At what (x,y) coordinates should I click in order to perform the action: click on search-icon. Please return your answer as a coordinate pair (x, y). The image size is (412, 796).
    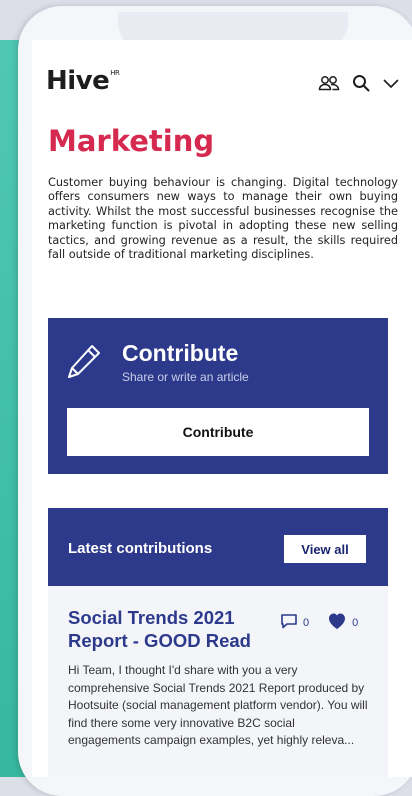
    Looking at the image, I should click on (361, 83).